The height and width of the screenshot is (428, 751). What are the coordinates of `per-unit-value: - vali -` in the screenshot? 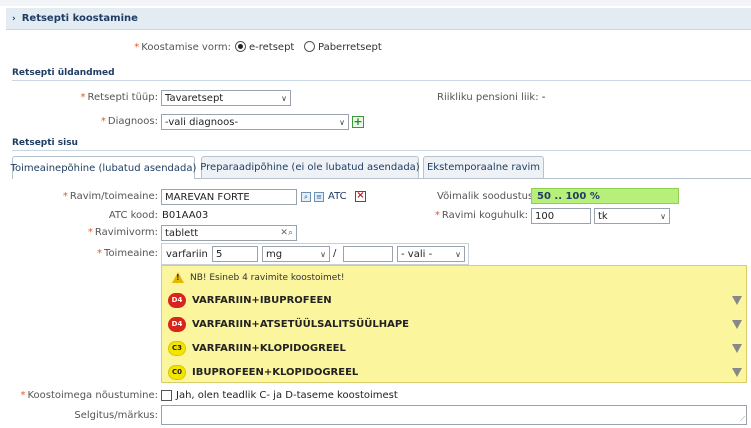 It's located at (417, 254).